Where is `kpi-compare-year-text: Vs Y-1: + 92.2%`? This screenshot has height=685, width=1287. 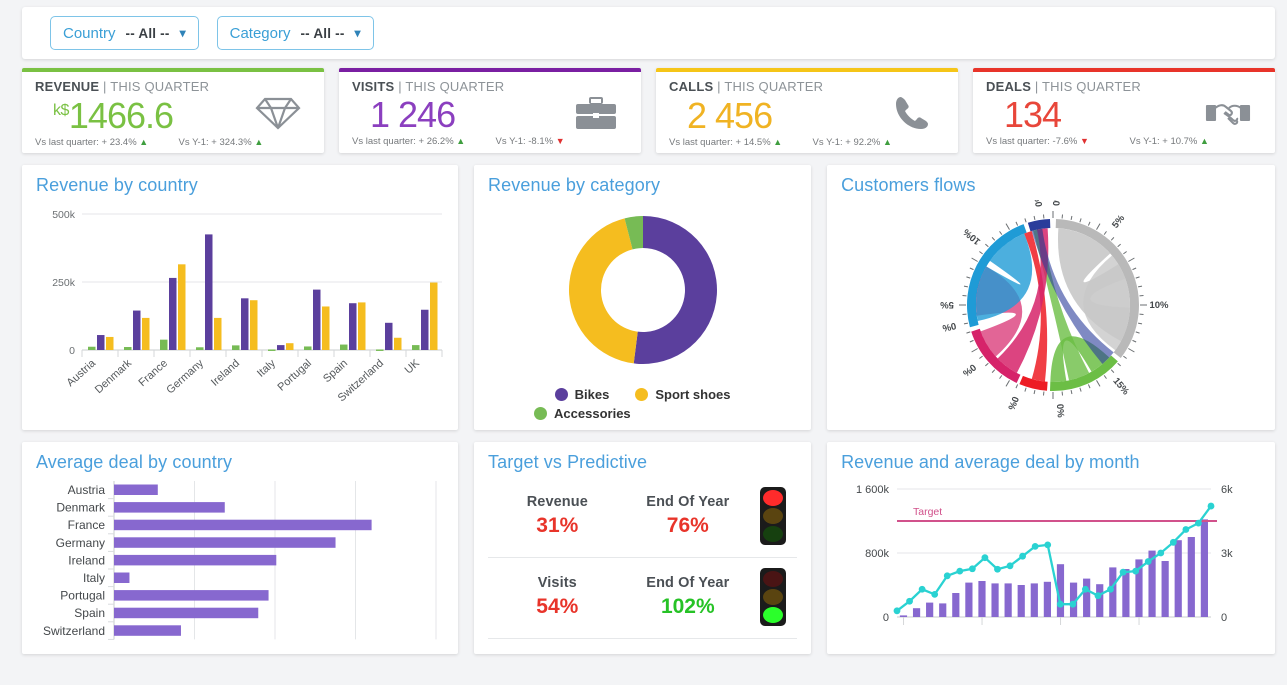
kpi-compare-year-text: Vs Y-1: + 92.2% is located at coordinates (847, 142).